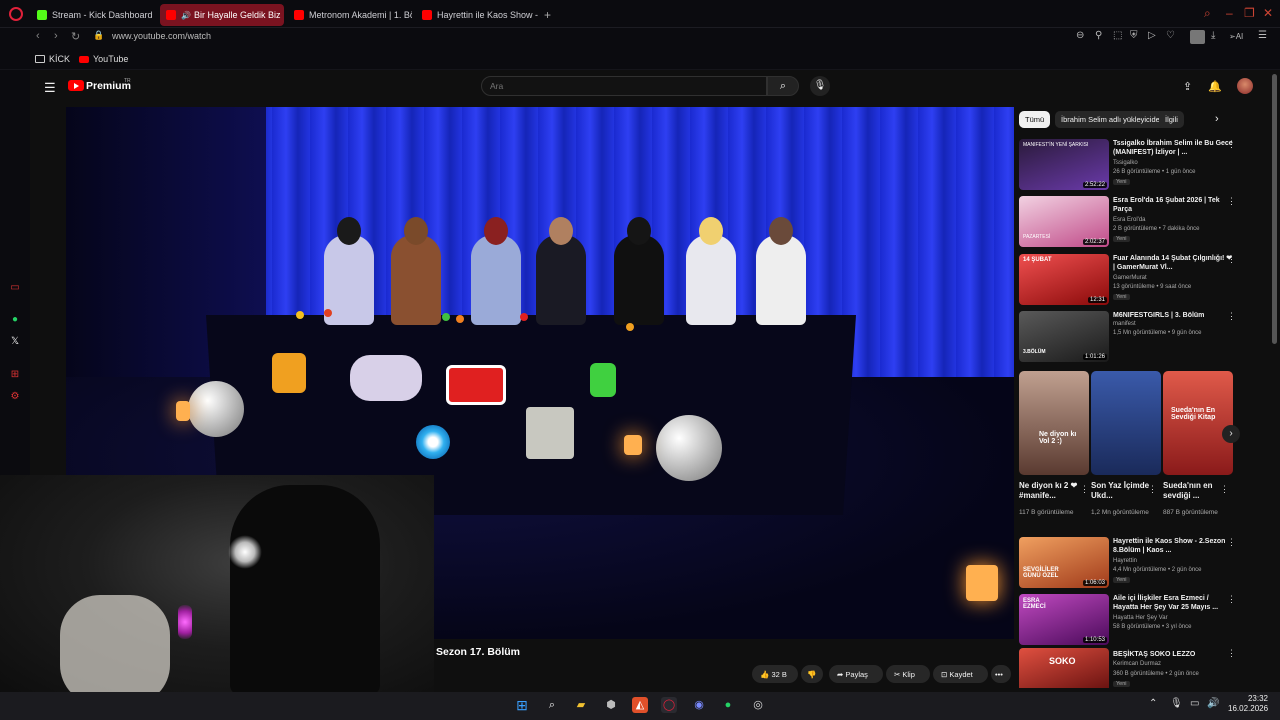  What do you see at coordinates (76, 85) in the screenshot?
I see `youtube-logo-icon` at bounding box center [76, 85].